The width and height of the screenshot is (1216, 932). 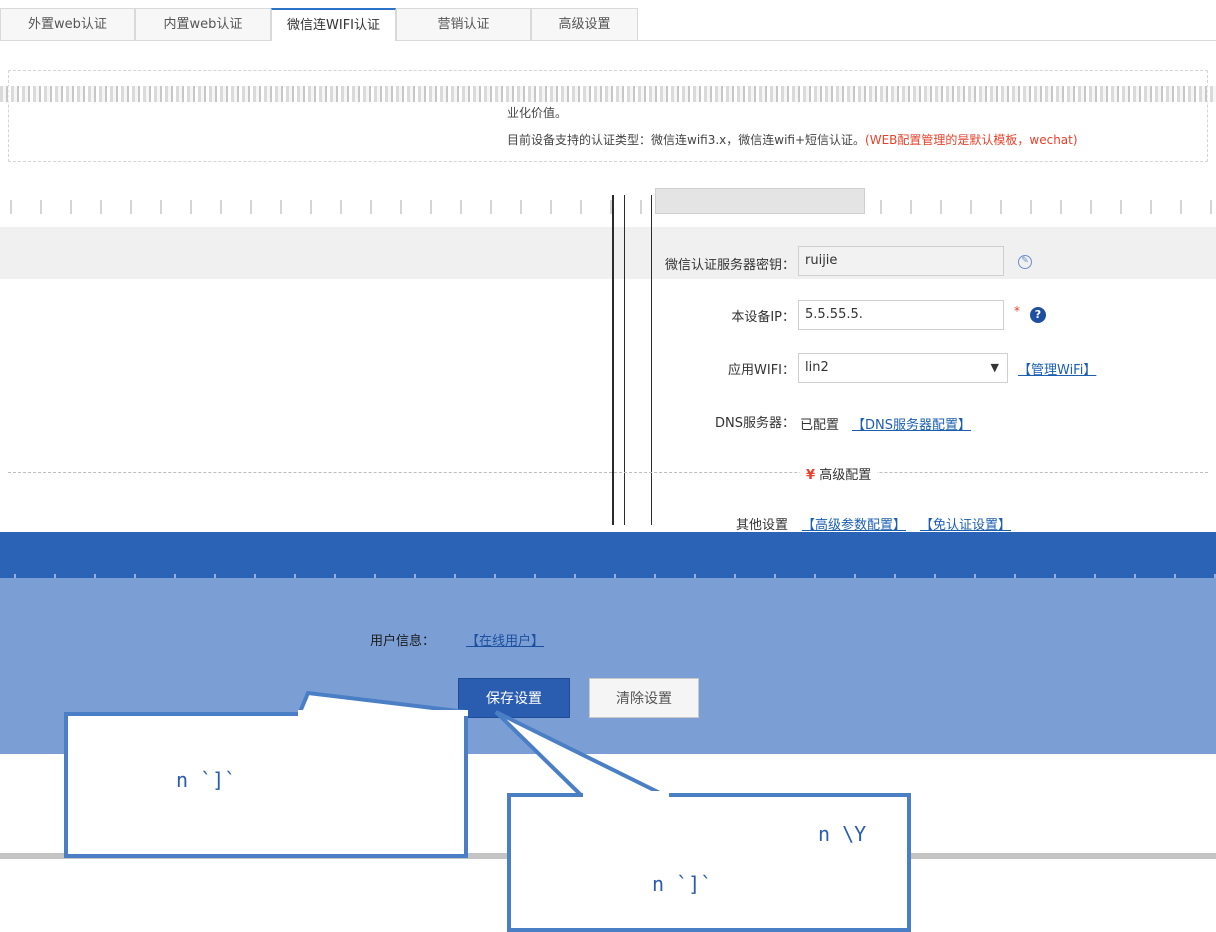 I want to click on left-callout-text: n `]`, so click(x=206, y=780).